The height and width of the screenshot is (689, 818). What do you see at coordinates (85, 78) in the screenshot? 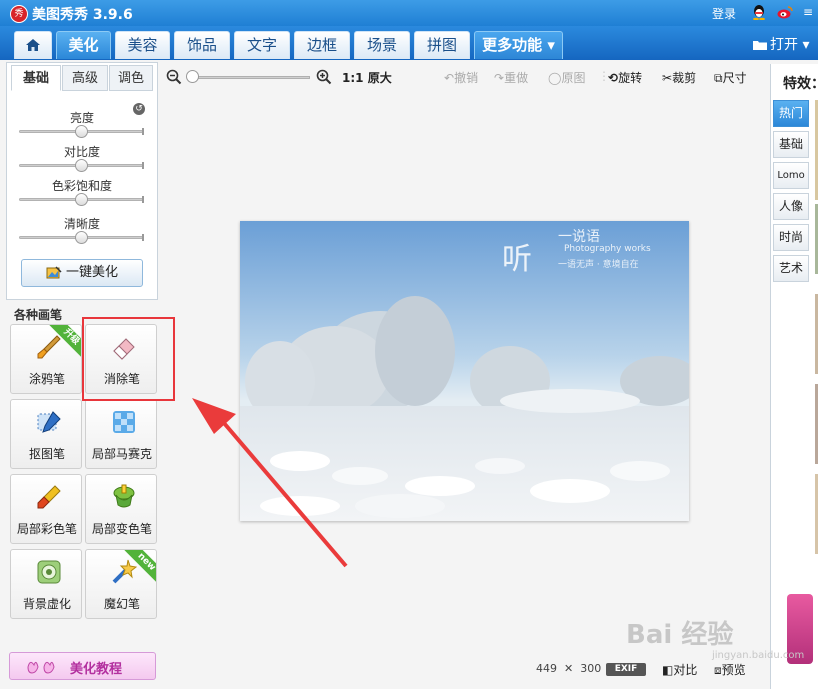
I see `tab-advanced: 高级` at bounding box center [85, 78].